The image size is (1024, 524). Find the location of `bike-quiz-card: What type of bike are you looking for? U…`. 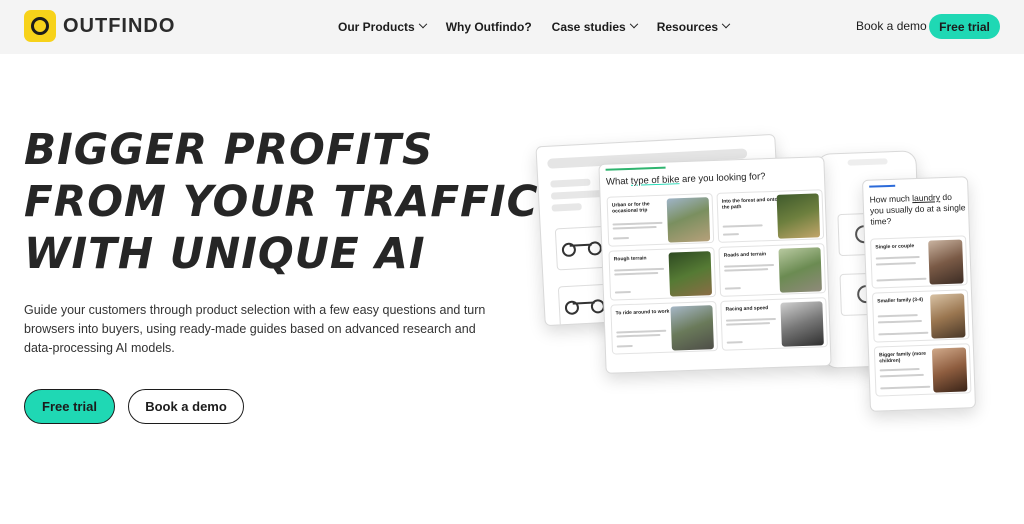

bike-quiz-card: What type of bike are you looking for? U… is located at coordinates (715, 265).